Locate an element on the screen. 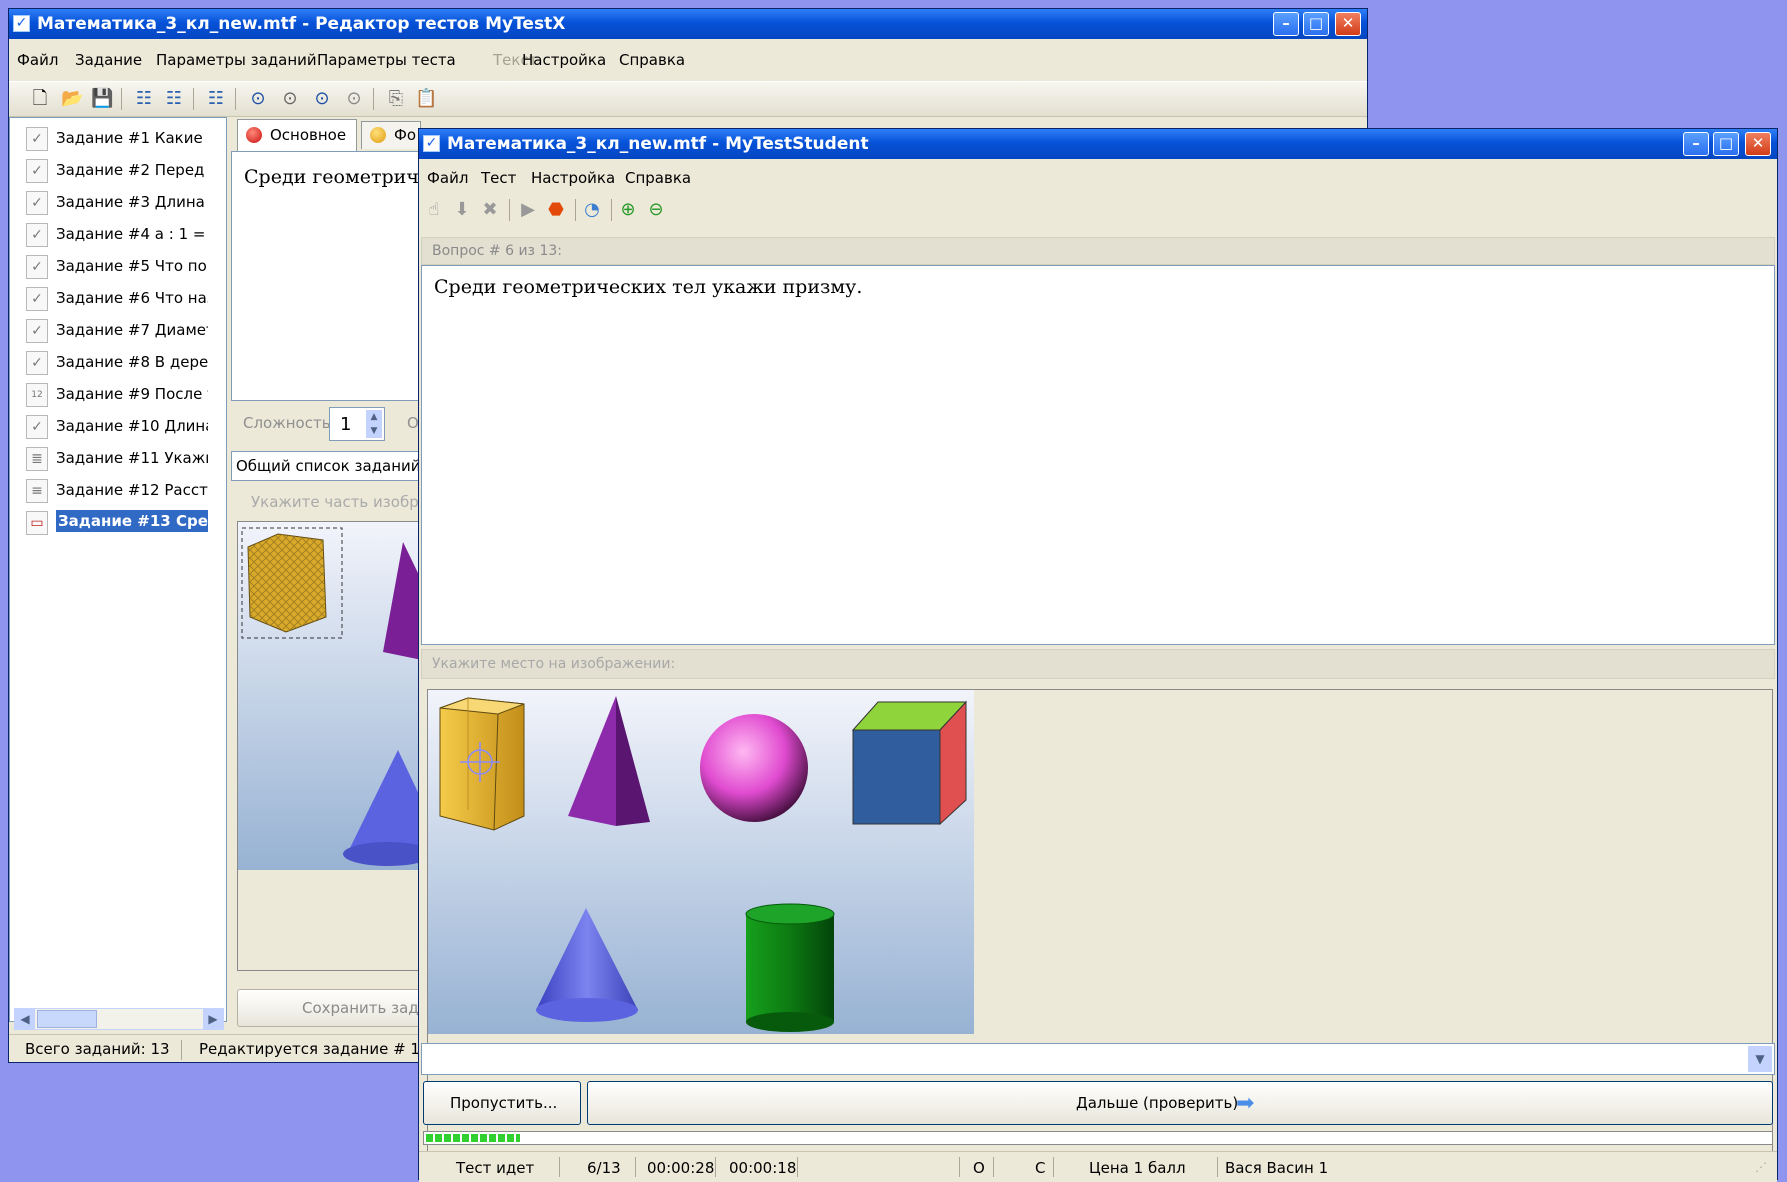  tree-item: ✓ Задание #10 Длина прям is located at coordinates (113, 427).